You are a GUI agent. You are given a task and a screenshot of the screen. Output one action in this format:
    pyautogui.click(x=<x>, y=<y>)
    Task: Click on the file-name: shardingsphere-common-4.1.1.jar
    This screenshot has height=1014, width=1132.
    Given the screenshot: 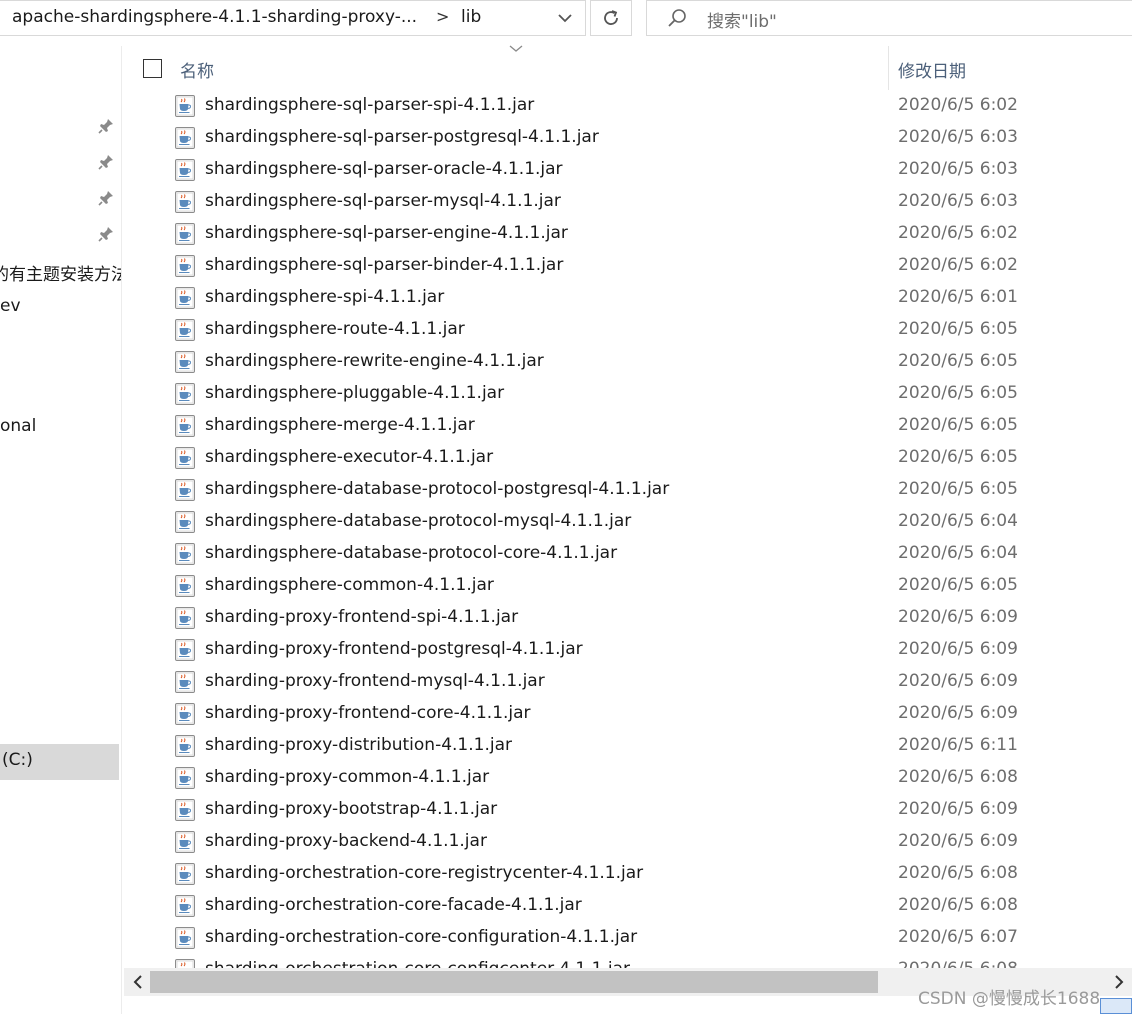 What is the action you would take?
    pyautogui.click(x=349, y=585)
    